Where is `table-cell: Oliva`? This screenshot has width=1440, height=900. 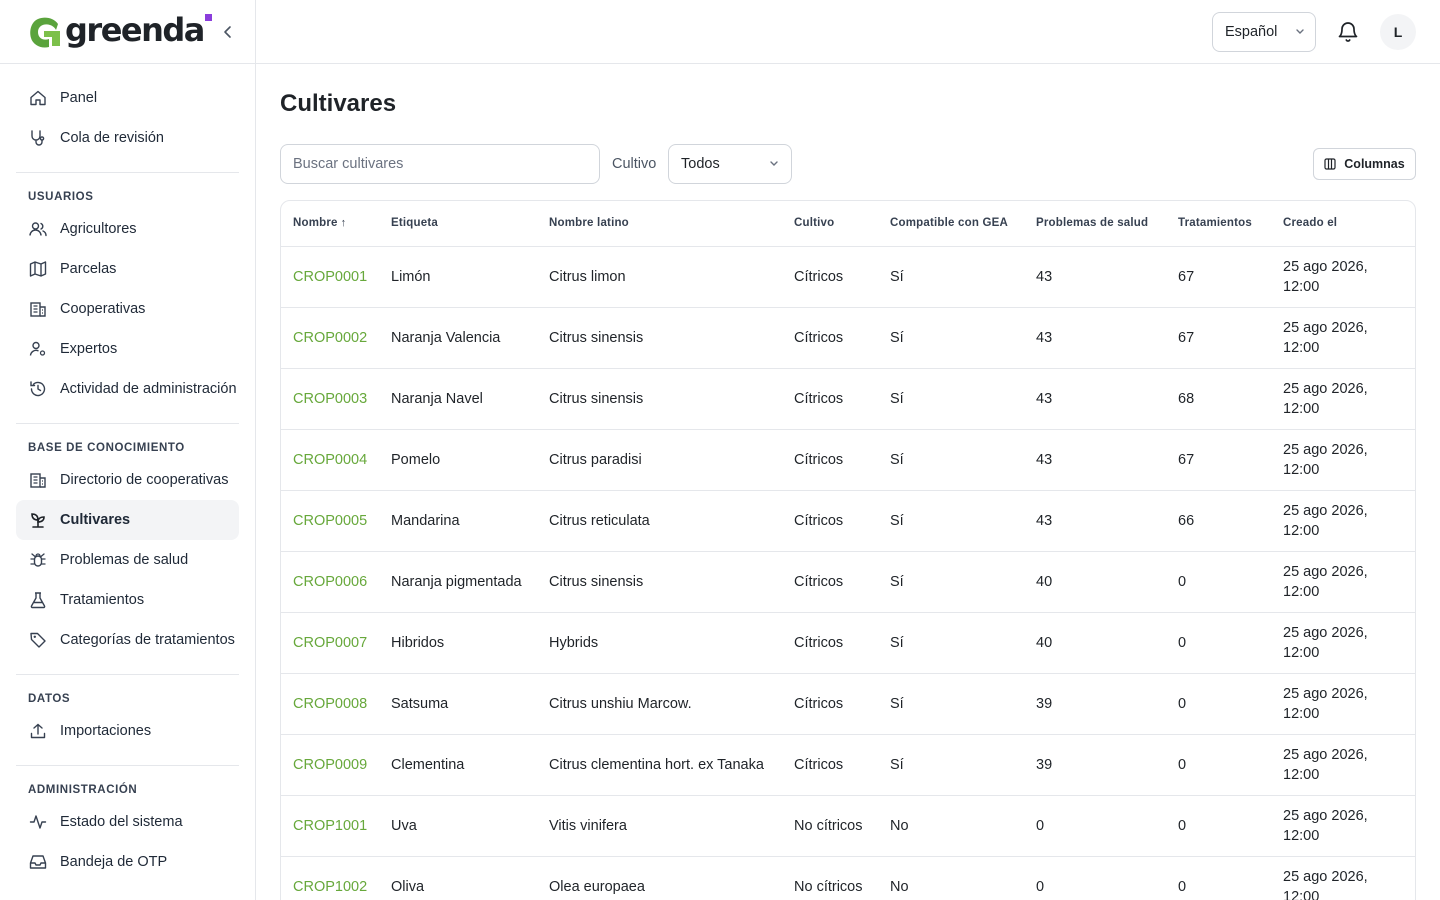
table-cell: Oliva is located at coordinates (458, 878).